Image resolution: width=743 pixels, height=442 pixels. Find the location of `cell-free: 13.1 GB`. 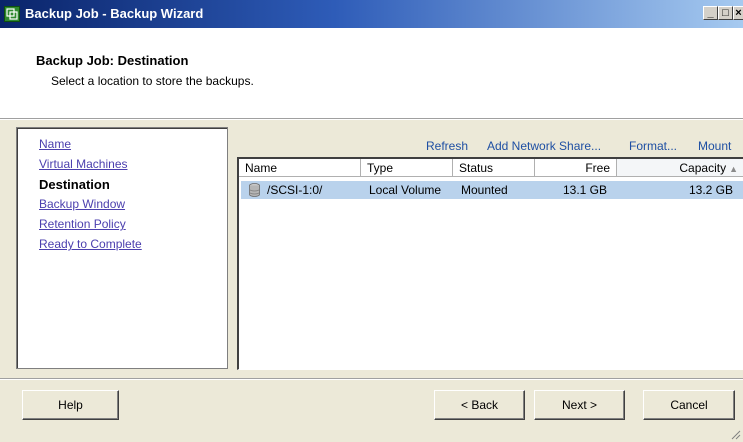

cell-free: 13.1 GB is located at coordinates (584, 190).